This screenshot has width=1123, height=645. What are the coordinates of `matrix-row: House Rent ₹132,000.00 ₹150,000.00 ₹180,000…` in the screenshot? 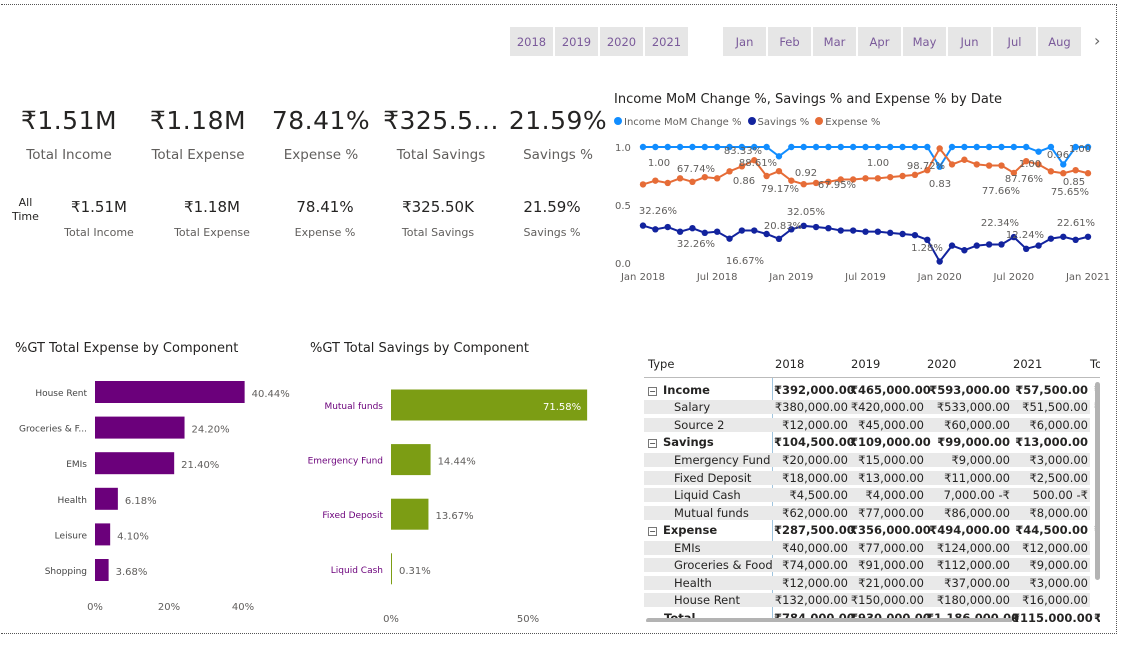 It's located at (872, 601).